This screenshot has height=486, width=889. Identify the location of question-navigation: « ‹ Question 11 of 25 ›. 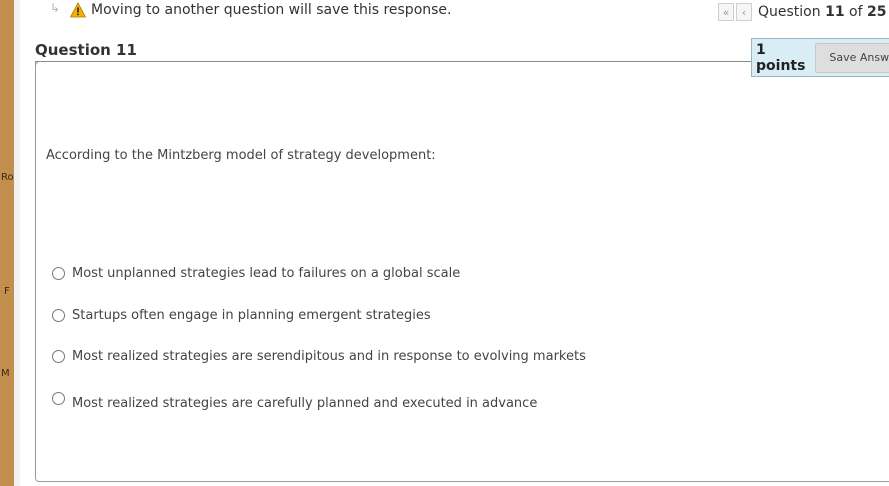
(803, 12).